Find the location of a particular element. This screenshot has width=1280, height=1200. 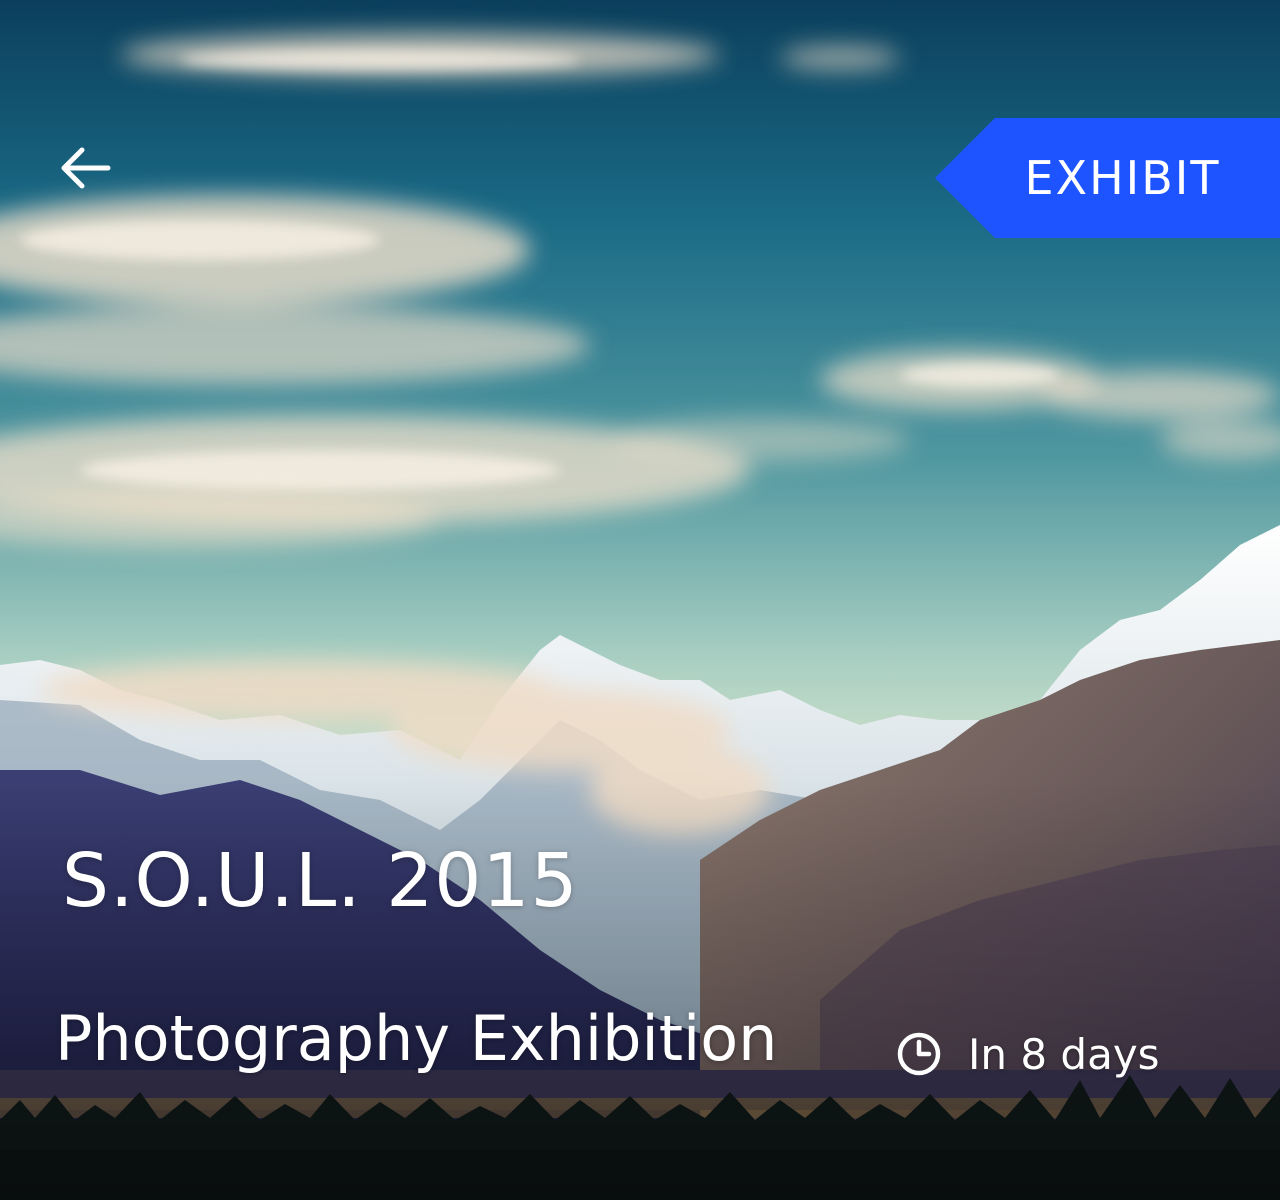

exhibit-tag: EXHIBIT is located at coordinates (1107, 178).